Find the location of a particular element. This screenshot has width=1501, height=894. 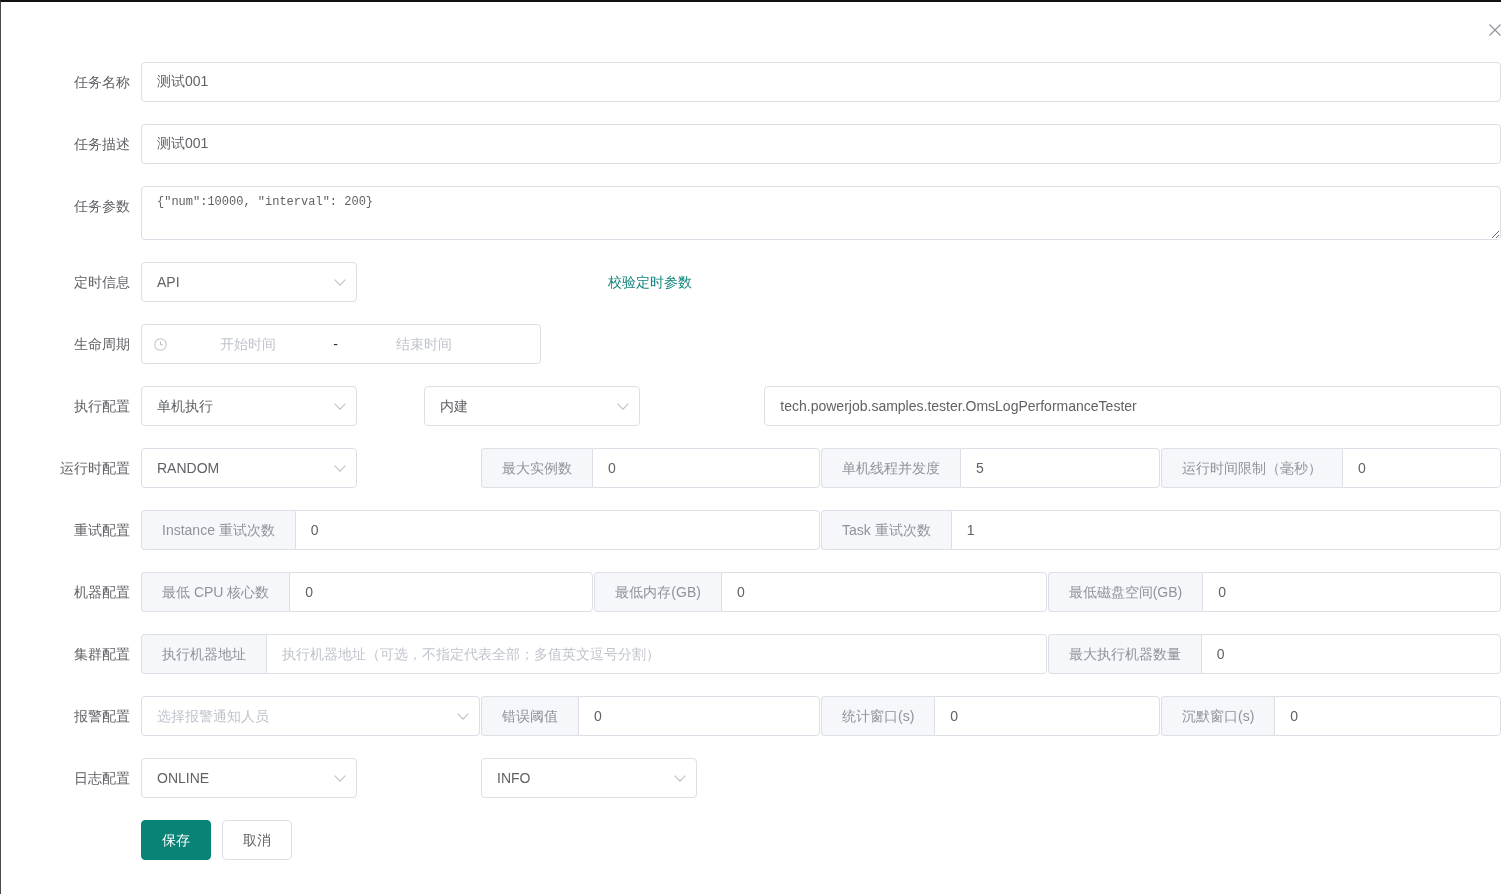

text-field: tech.powerjob.samples.tester.OmsLogPerformanceTester is located at coordinates (1132, 406).